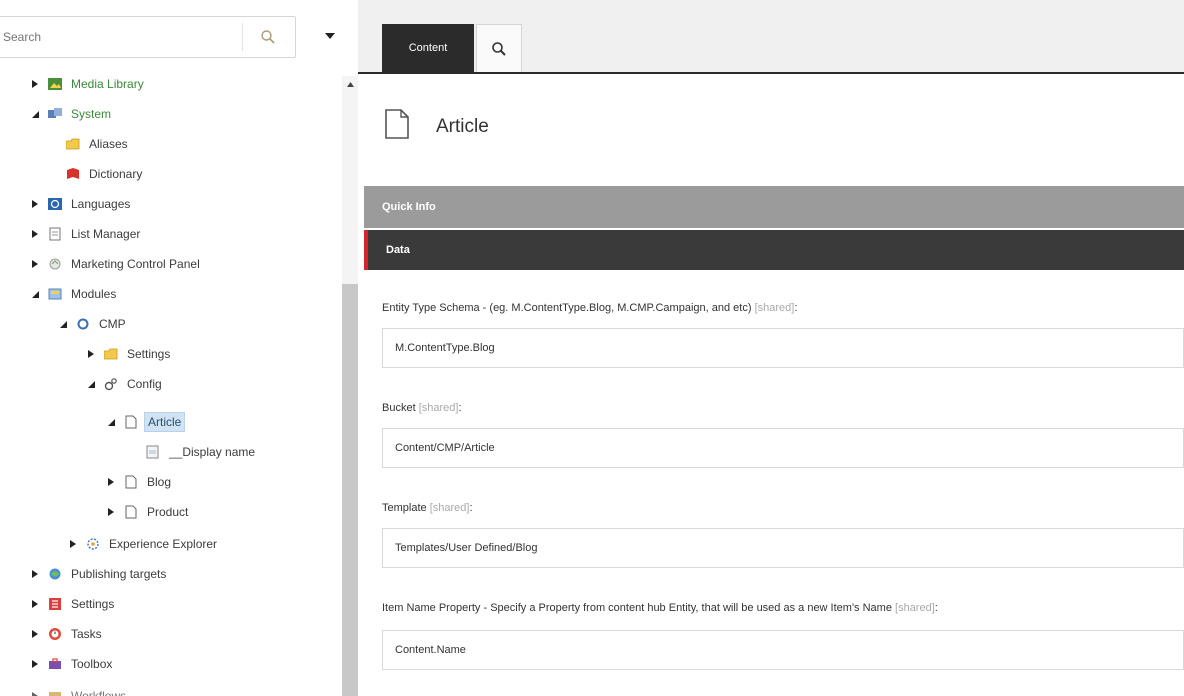 The height and width of the screenshot is (696, 1184). I want to click on document-icon, so click(131, 482).